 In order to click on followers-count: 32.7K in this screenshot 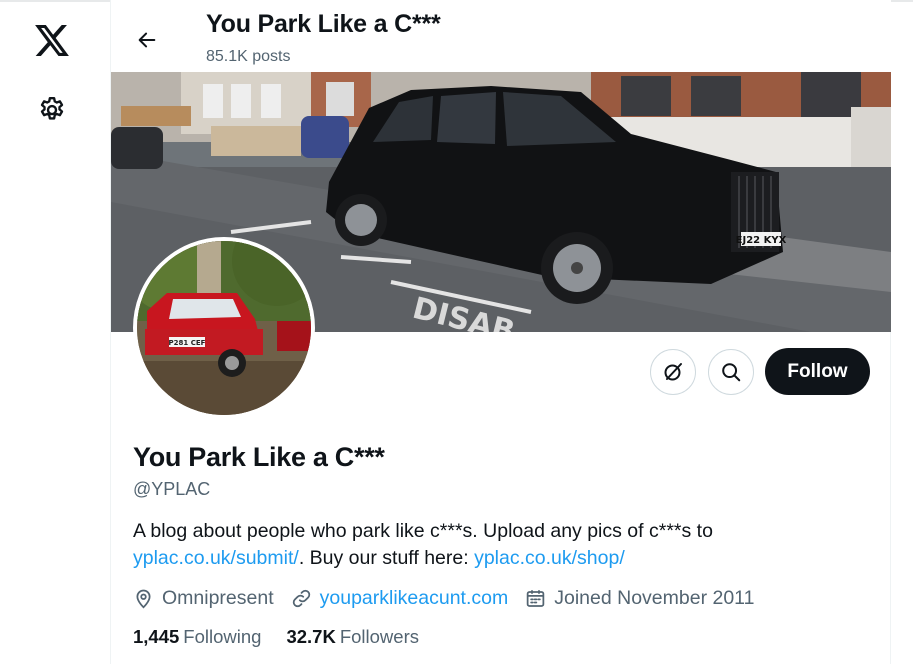, I will do `click(311, 636)`.